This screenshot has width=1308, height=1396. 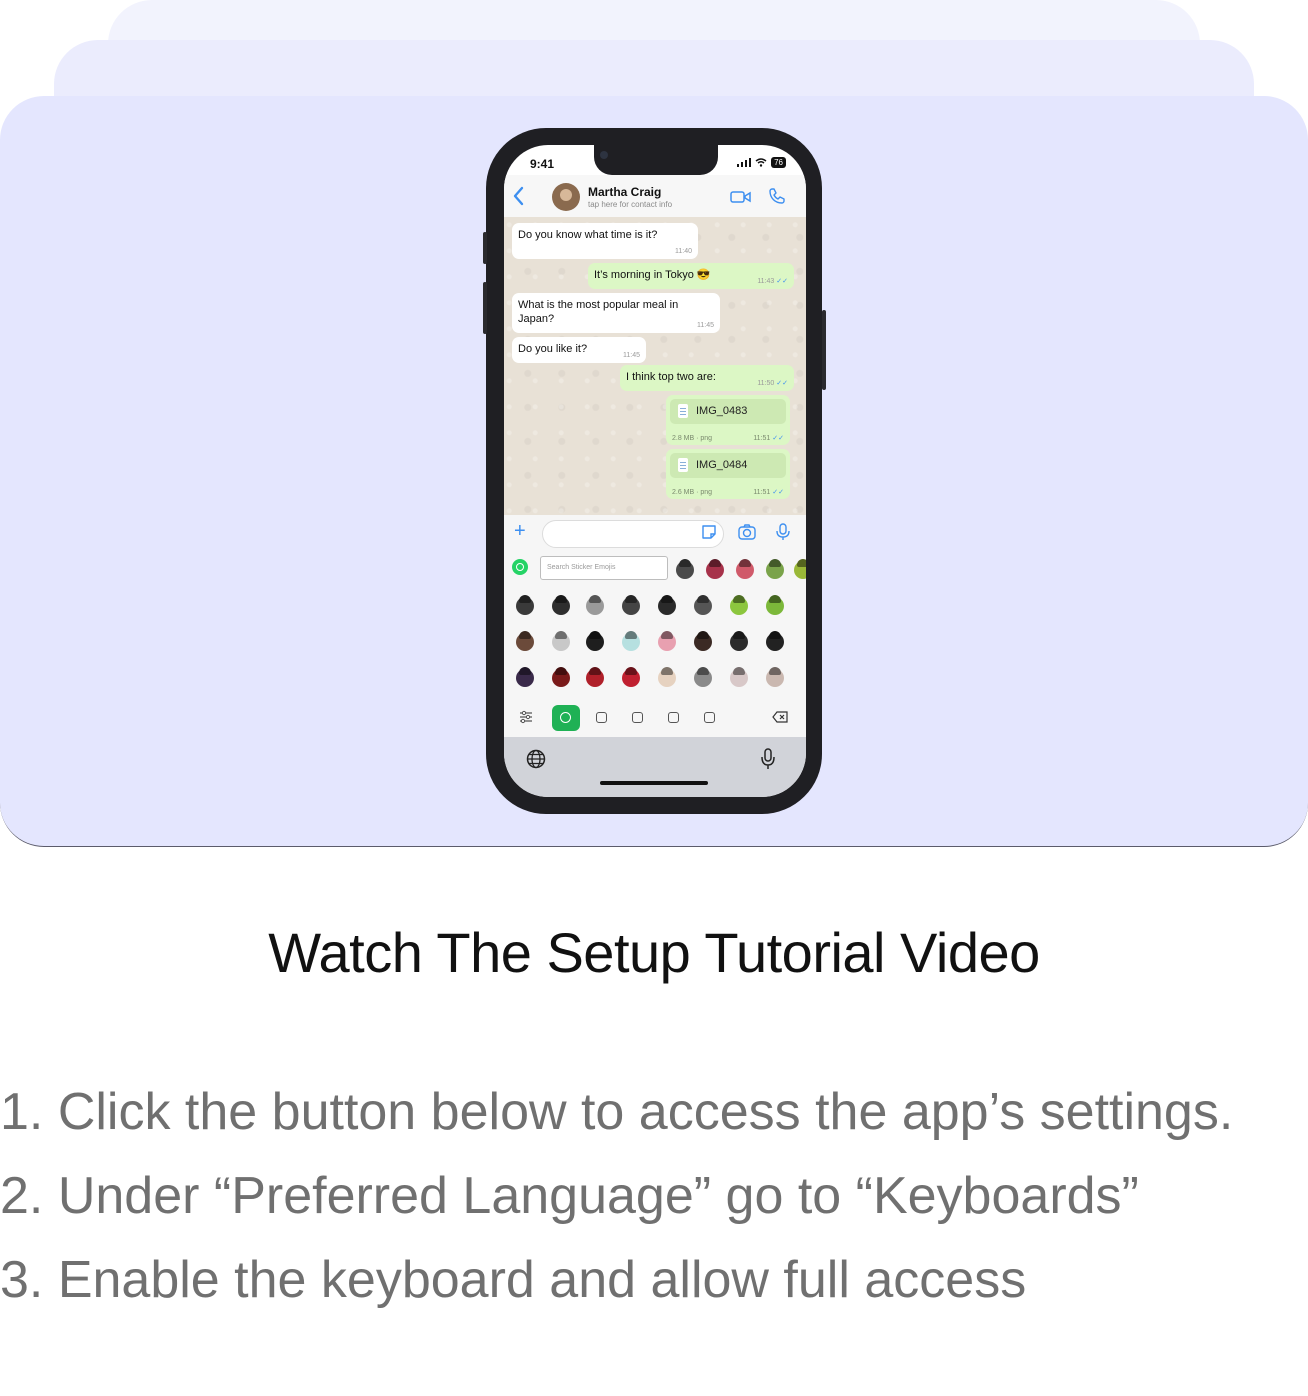 I want to click on message-bubble: It’s morning in Tokyo 😎 11:43 ✓✓, so click(x=691, y=276).